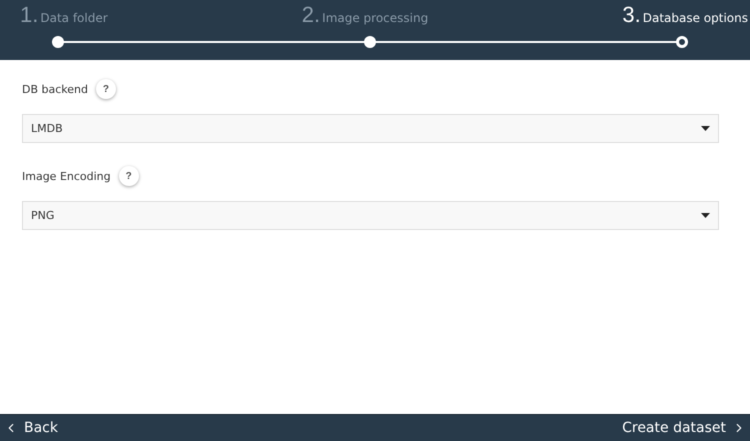 Image resolution: width=750 pixels, height=441 pixels. I want to click on dropdown: LMDB, so click(370, 128).